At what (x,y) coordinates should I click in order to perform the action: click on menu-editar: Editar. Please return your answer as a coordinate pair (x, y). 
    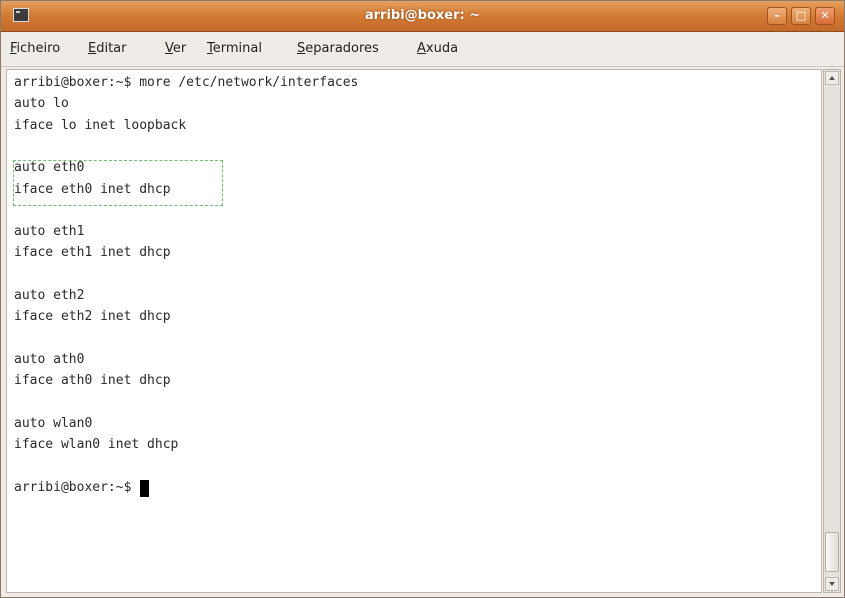
    Looking at the image, I should click on (107, 48).